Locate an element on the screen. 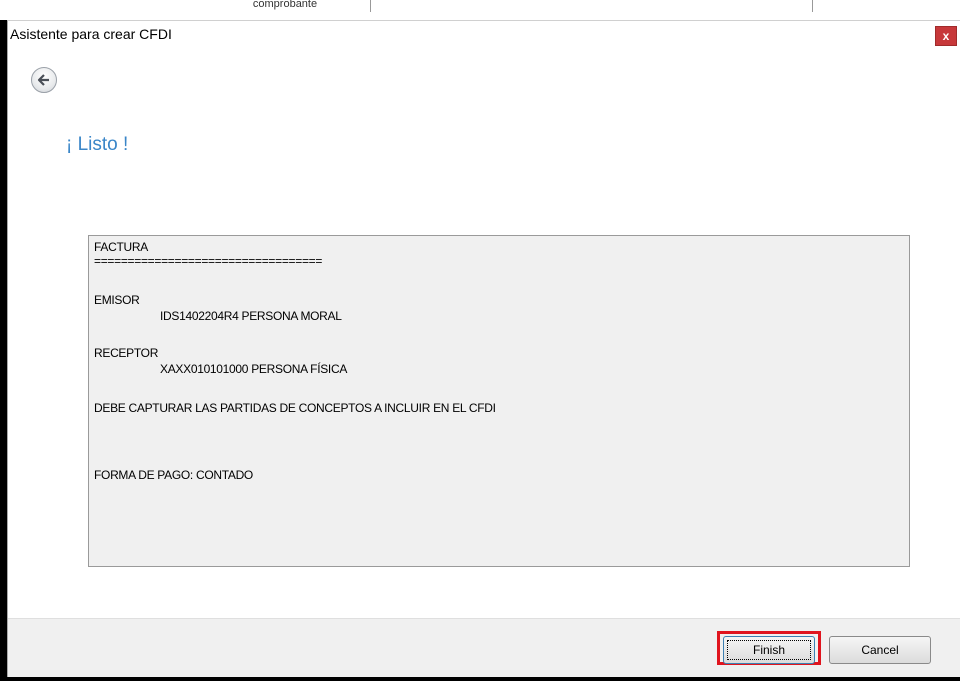 The image size is (960, 681). back-button is located at coordinates (44, 80).